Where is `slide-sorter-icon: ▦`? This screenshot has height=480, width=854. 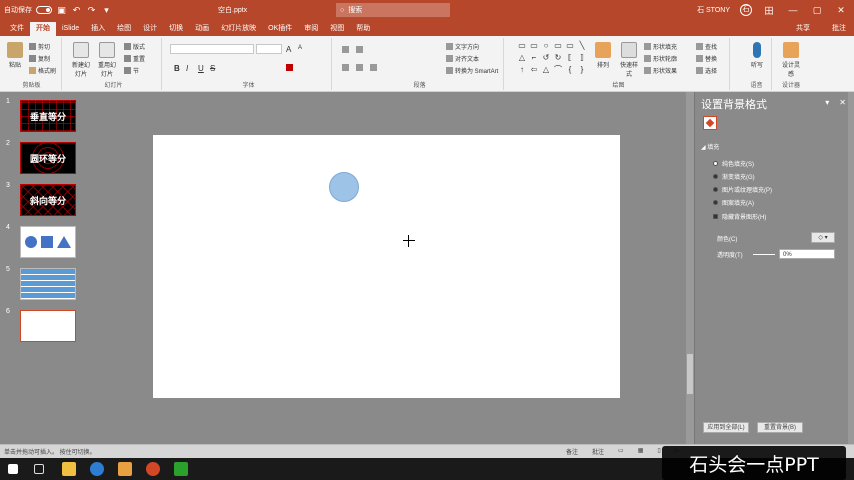 slide-sorter-icon: ▦ is located at coordinates (641, 451).